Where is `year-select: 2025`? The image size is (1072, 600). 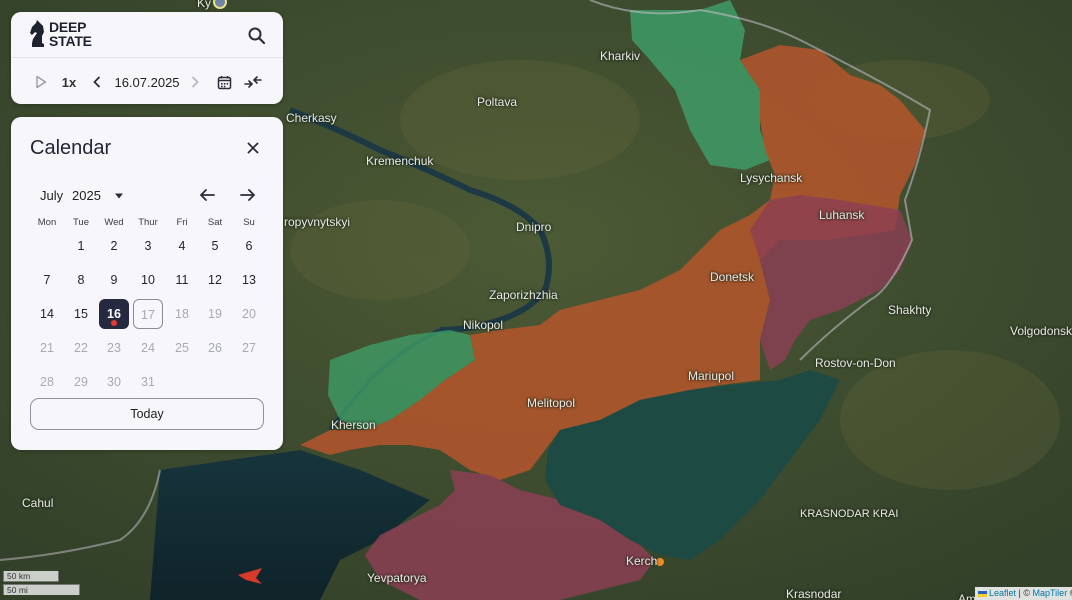
year-select: 2025 is located at coordinates (86, 195).